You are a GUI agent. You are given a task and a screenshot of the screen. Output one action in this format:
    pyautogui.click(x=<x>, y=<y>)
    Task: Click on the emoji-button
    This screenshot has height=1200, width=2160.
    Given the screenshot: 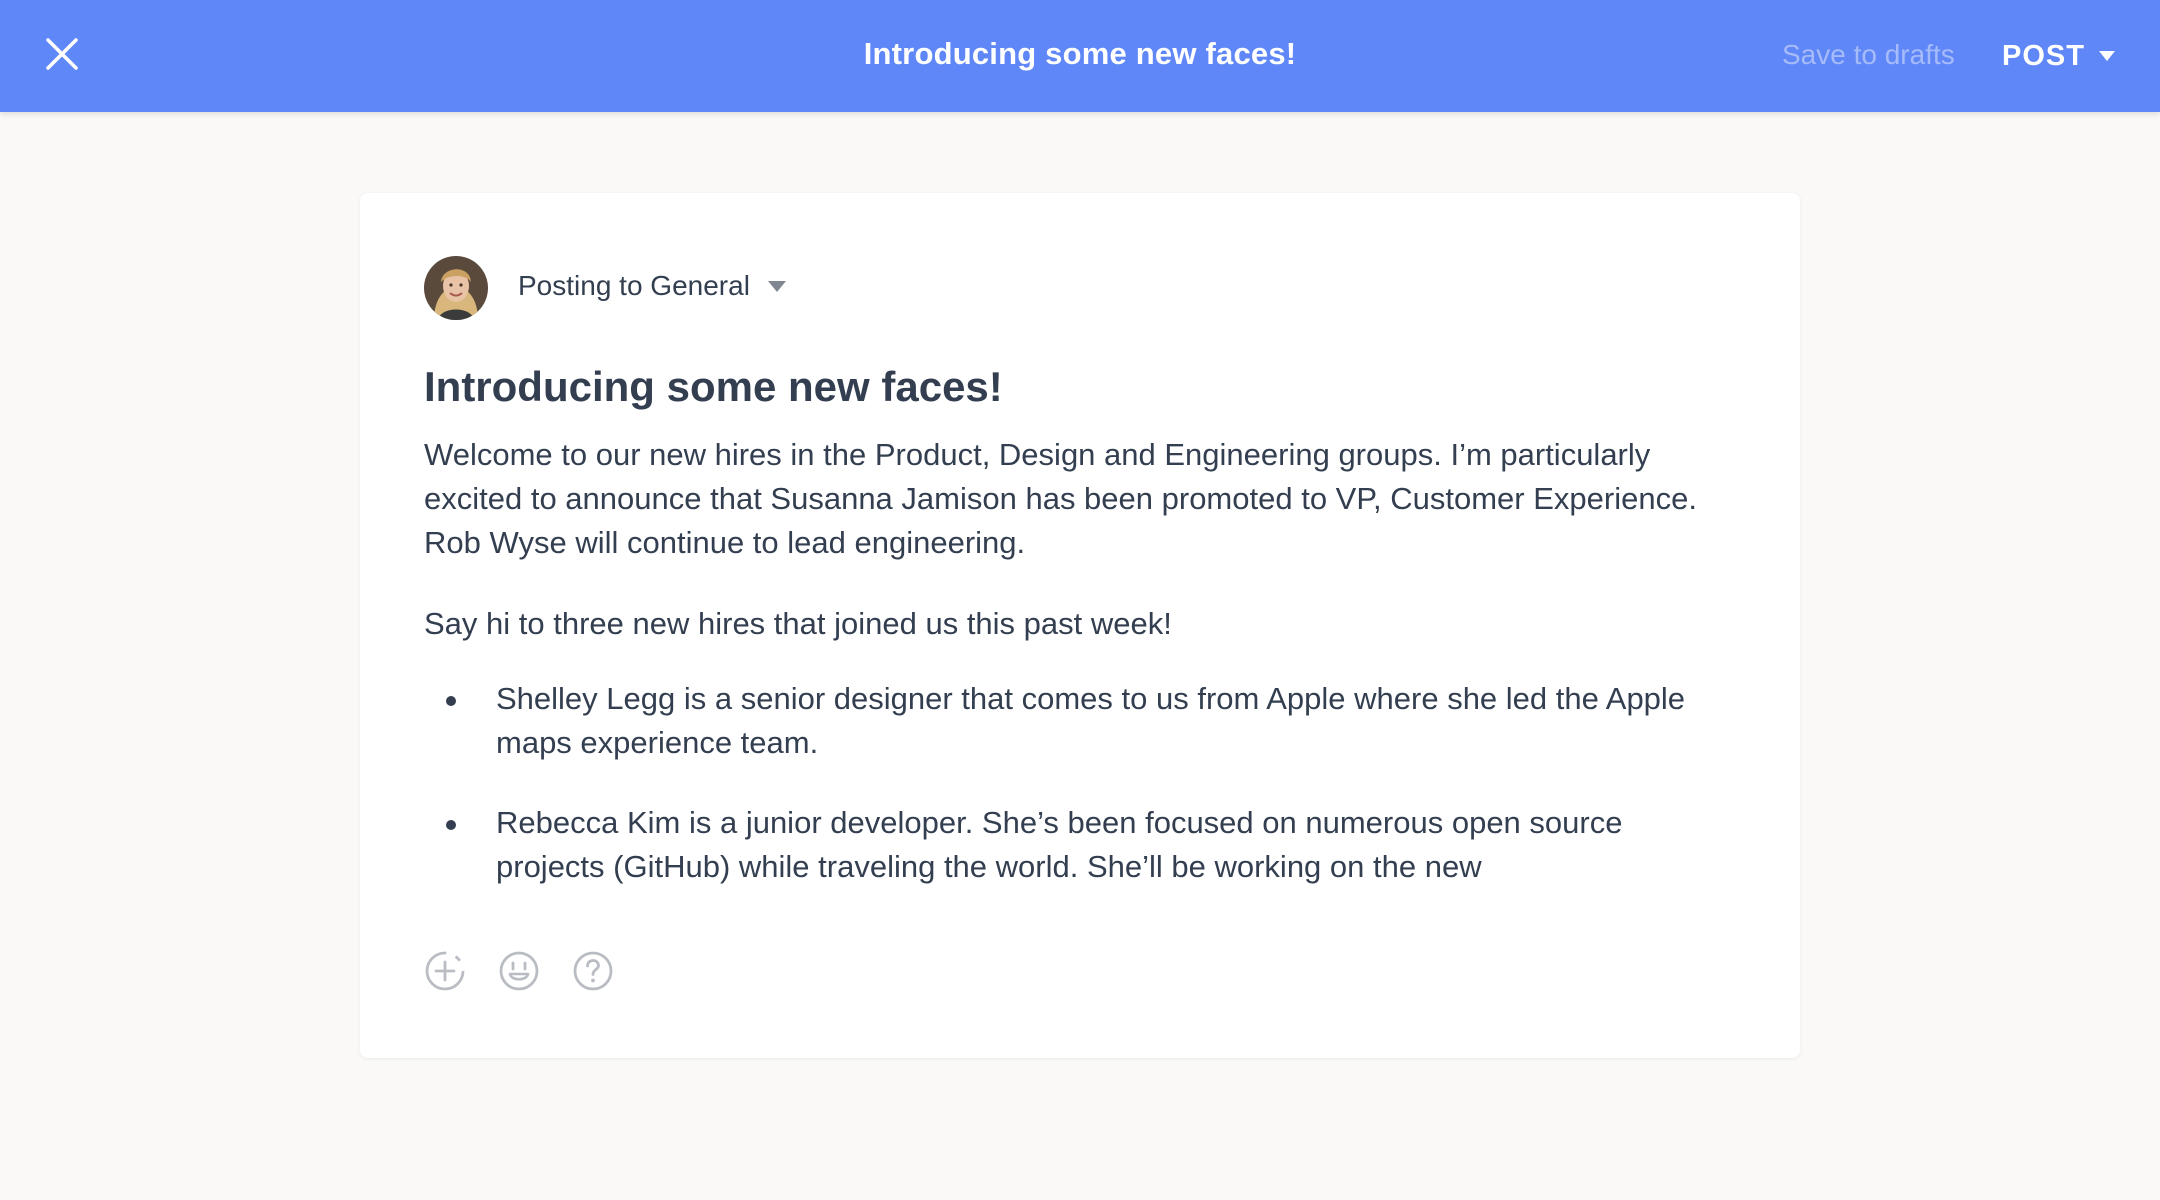 What is the action you would take?
    pyautogui.click(x=519, y=971)
    